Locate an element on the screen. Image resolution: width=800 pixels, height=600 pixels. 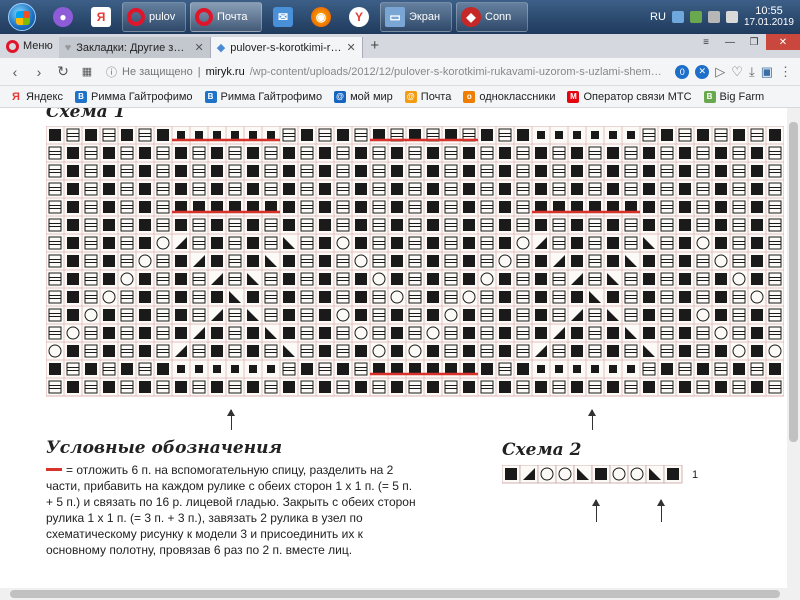
bookmark-pochta: @ Почта is located at coordinates (427, 96).